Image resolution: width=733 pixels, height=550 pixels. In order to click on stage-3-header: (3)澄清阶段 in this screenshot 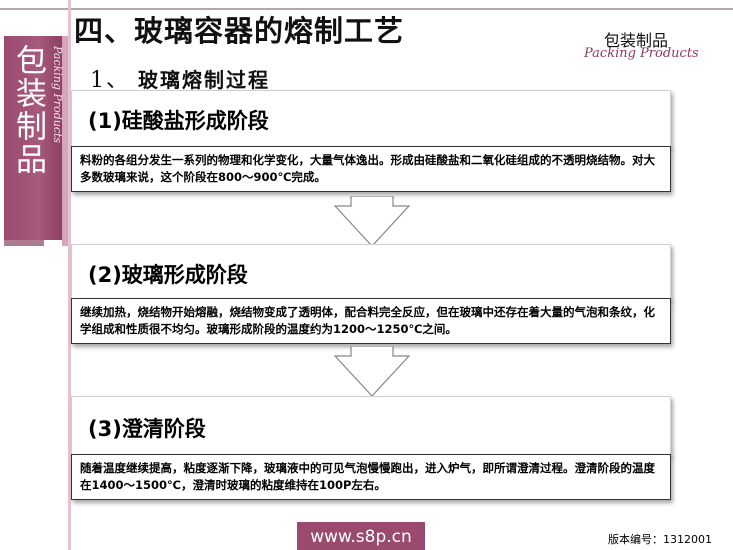, I will do `click(371, 426)`.